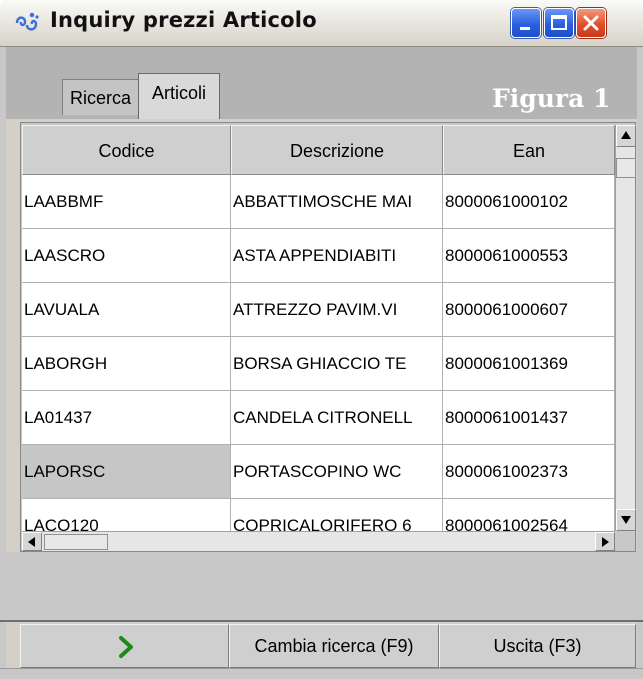  I want to click on horizontal-scroll-thumb, so click(76, 542).